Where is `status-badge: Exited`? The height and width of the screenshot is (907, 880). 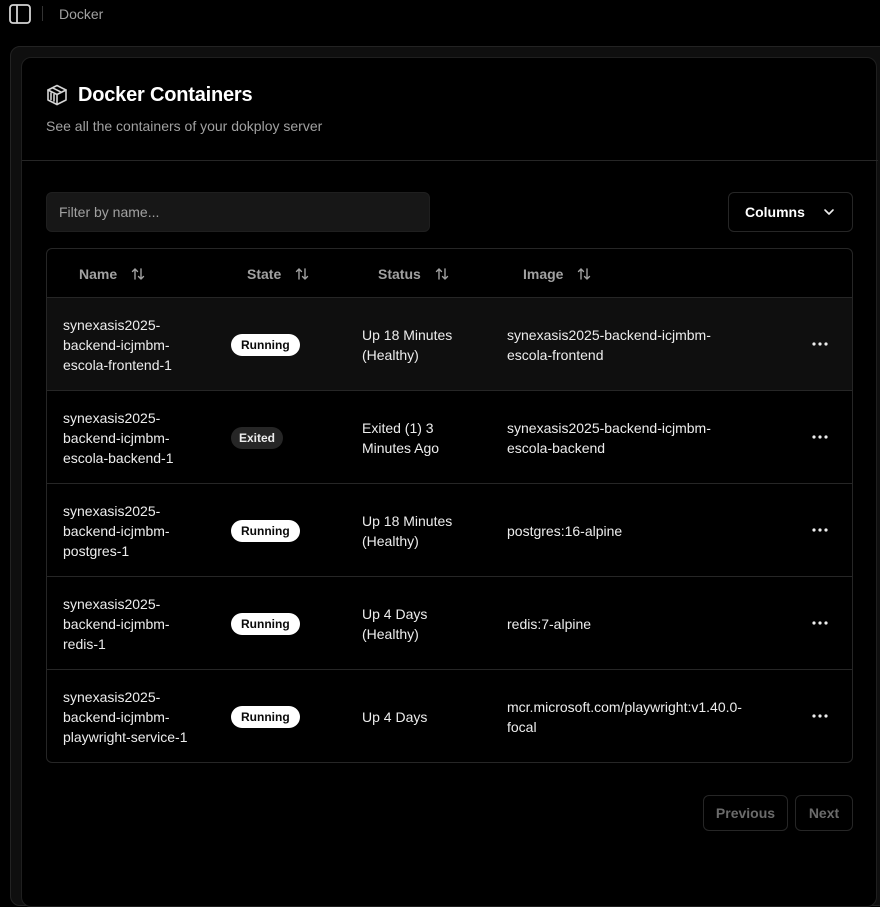
status-badge: Exited is located at coordinates (257, 437).